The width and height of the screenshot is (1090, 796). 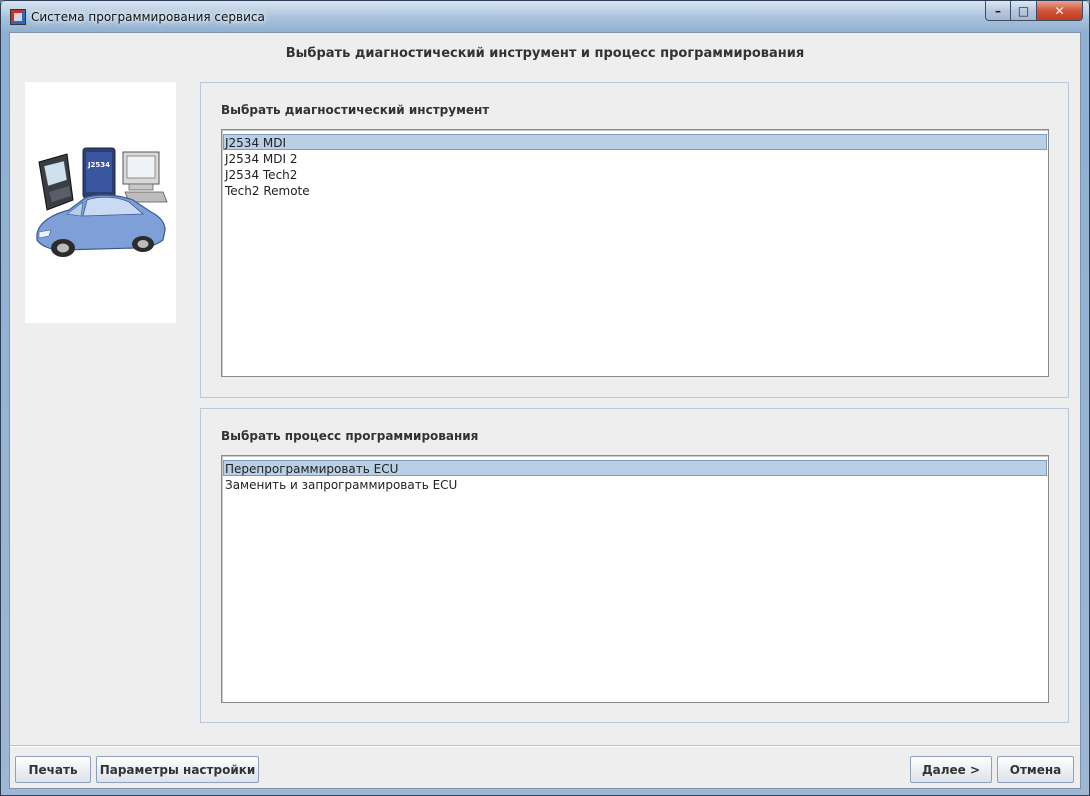 I want to click on close-icon: ✕, so click(x=1059, y=10).